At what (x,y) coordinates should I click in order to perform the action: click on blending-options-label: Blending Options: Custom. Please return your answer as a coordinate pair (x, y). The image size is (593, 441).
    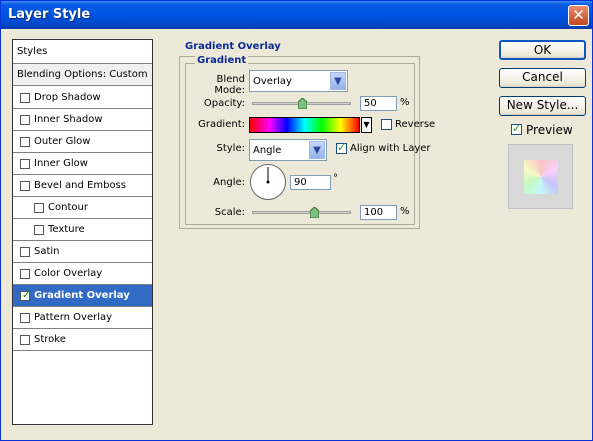
    Looking at the image, I should click on (82, 74).